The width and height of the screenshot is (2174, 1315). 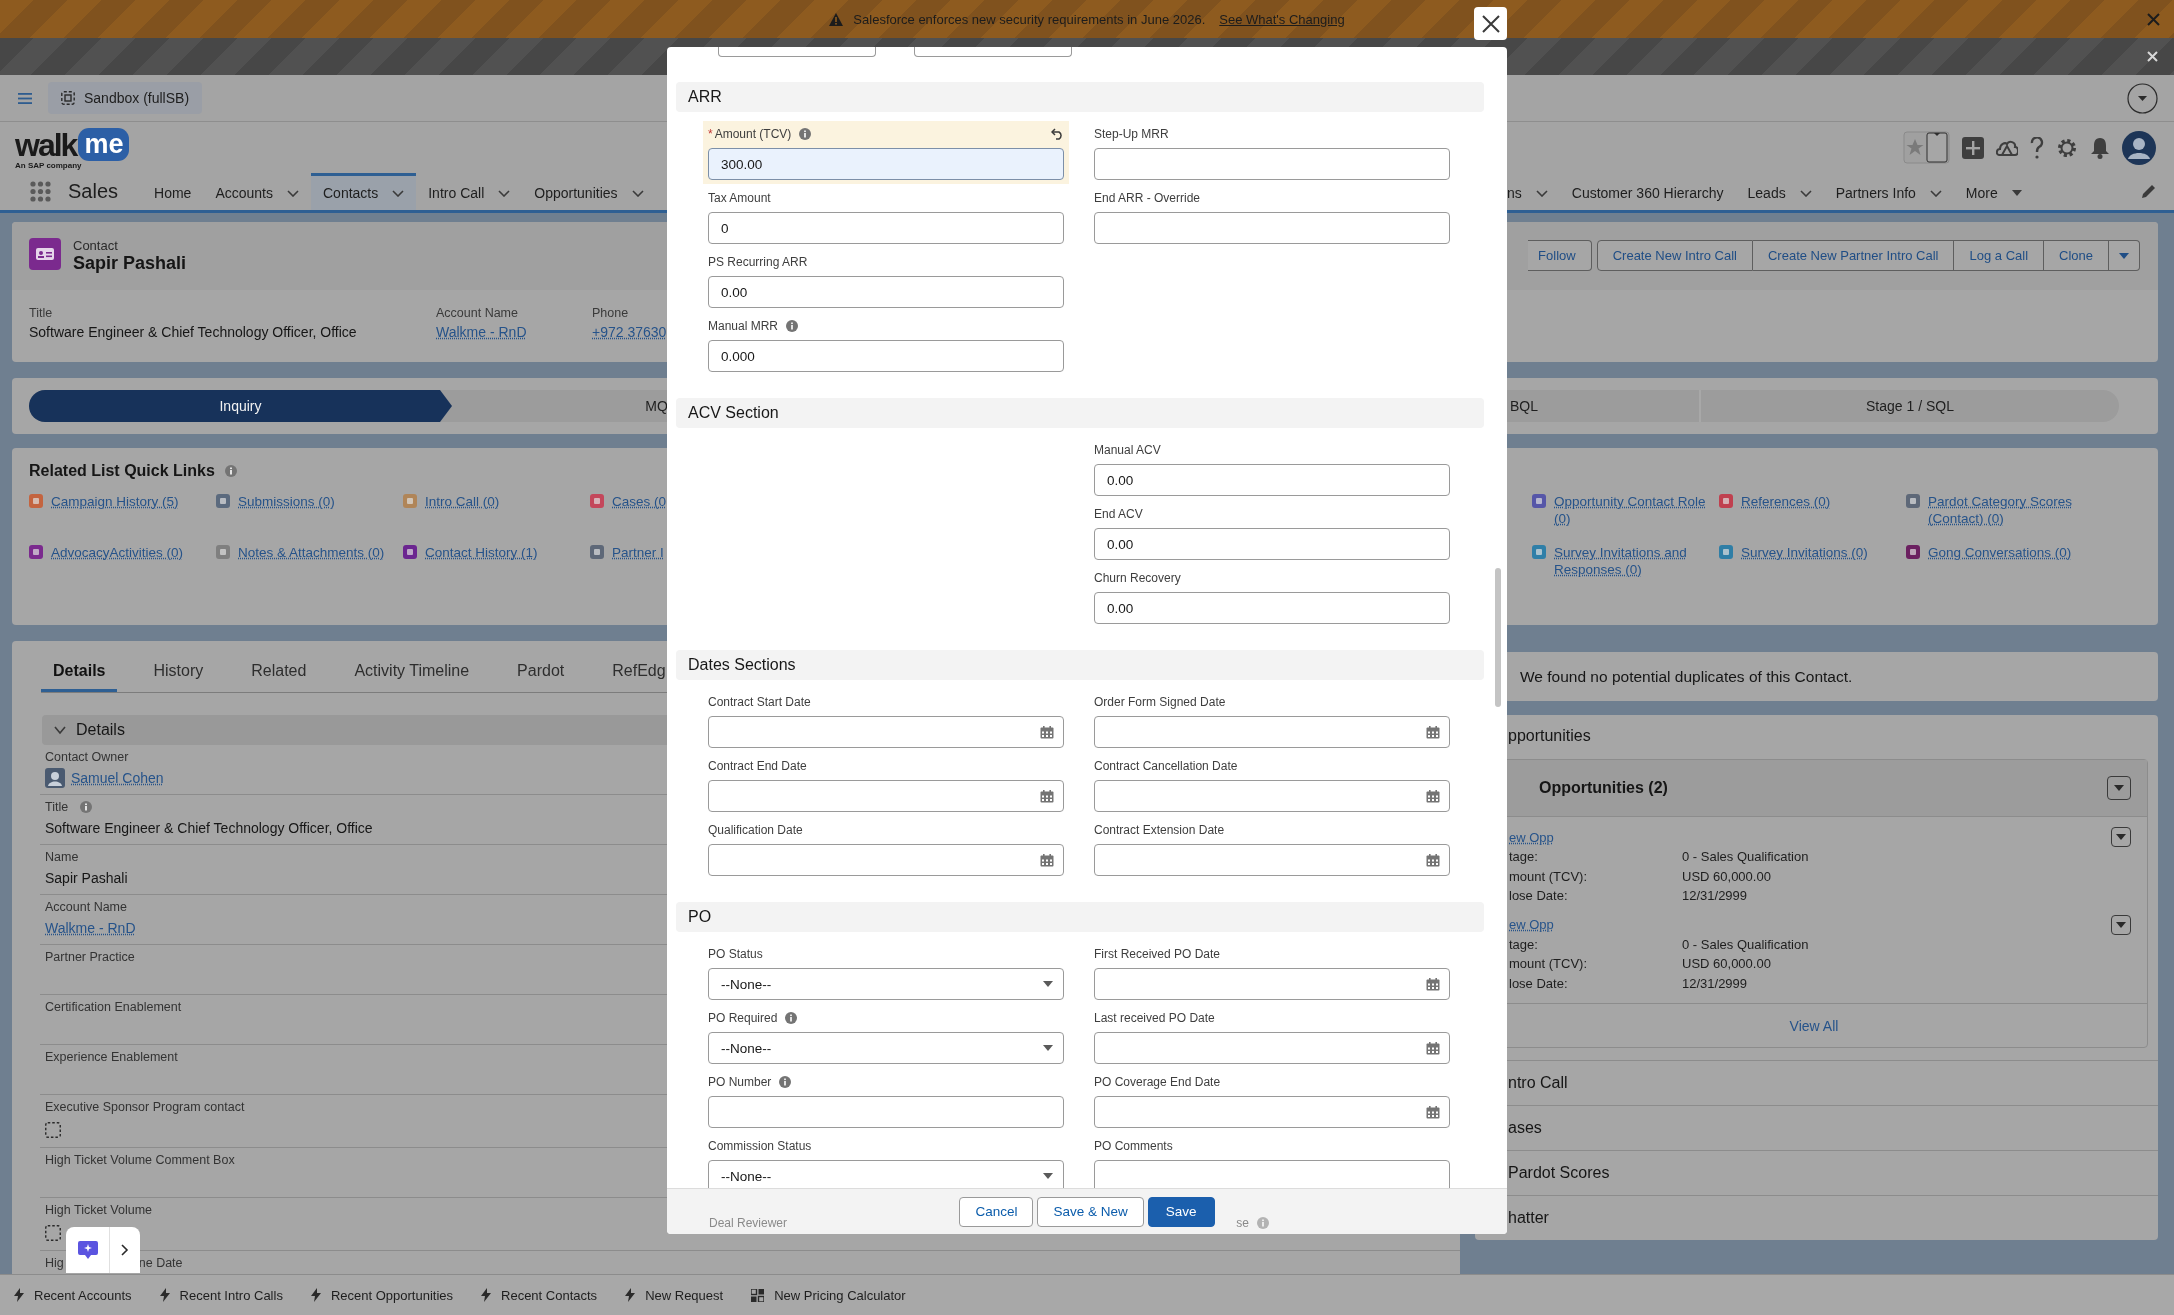 I want to click on action-button: Create New Partner Intro Call, so click(x=1853, y=255).